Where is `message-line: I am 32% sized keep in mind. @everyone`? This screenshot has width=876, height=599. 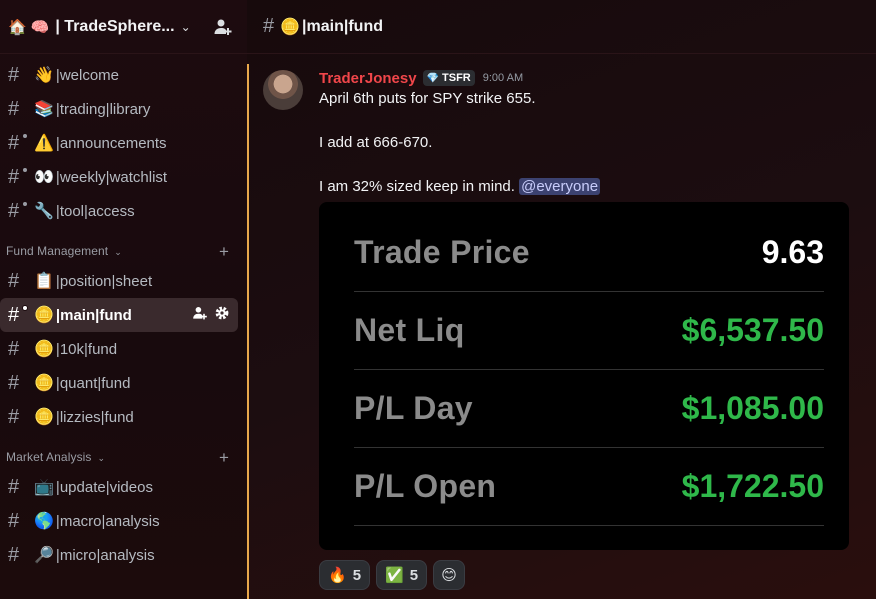 message-line: I am 32% sized keep in mind. @everyone is located at coordinates (589, 187).